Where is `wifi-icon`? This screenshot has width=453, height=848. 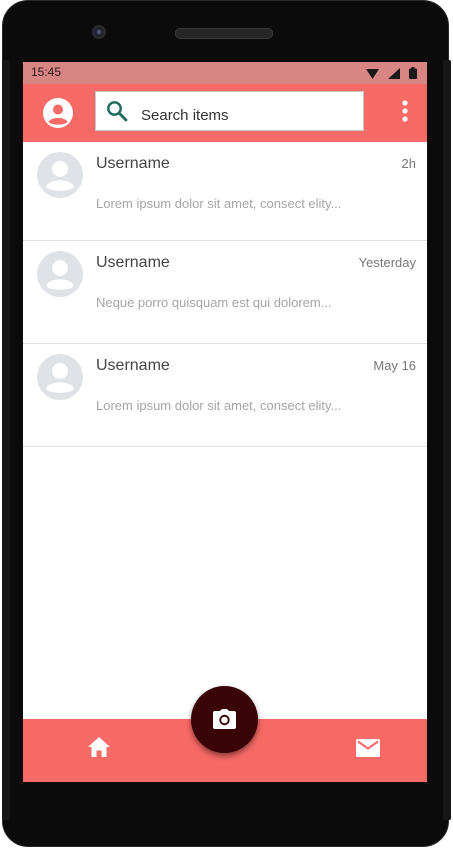 wifi-icon is located at coordinates (372, 75).